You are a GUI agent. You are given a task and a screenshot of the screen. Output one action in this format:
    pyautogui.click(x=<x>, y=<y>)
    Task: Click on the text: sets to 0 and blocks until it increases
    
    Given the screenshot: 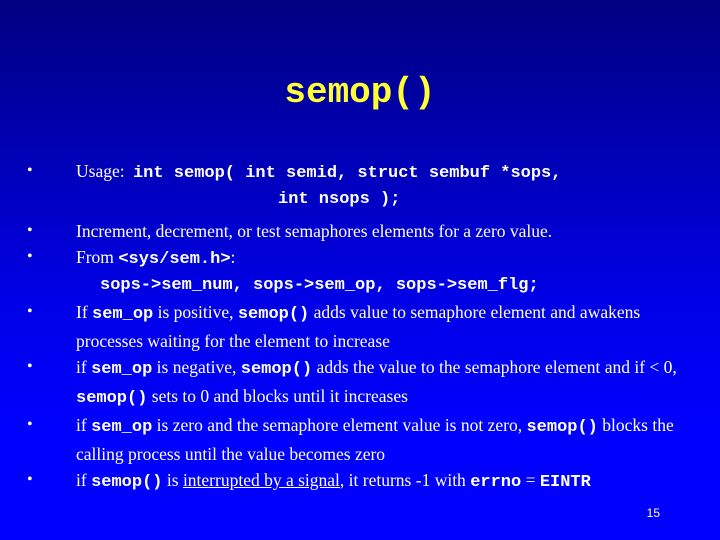 What is the action you would take?
    pyautogui.click(x=277, y=396)
    